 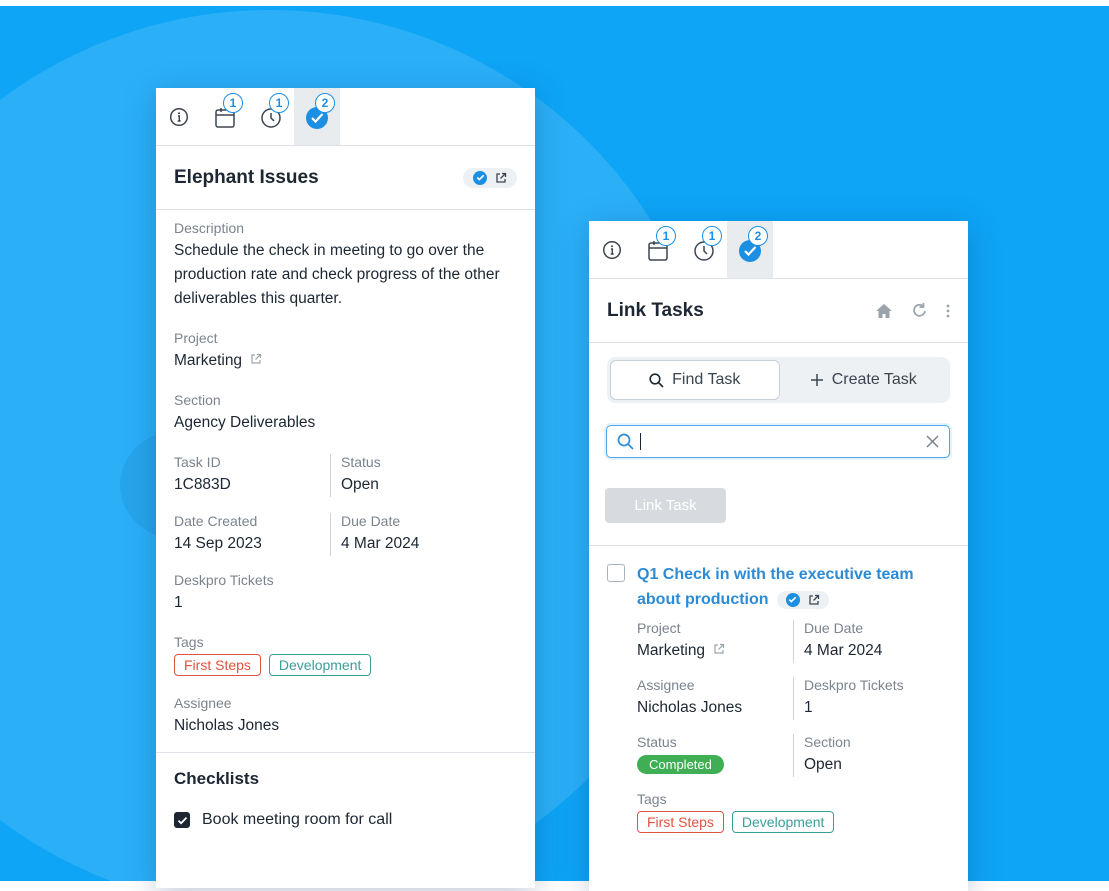 I want to click on find-task-button: Find Task, so click(x=695, y=380).